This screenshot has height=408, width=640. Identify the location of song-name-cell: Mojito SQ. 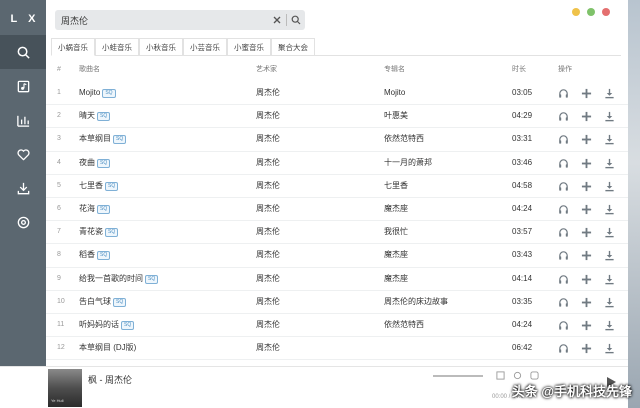
(97, 93).